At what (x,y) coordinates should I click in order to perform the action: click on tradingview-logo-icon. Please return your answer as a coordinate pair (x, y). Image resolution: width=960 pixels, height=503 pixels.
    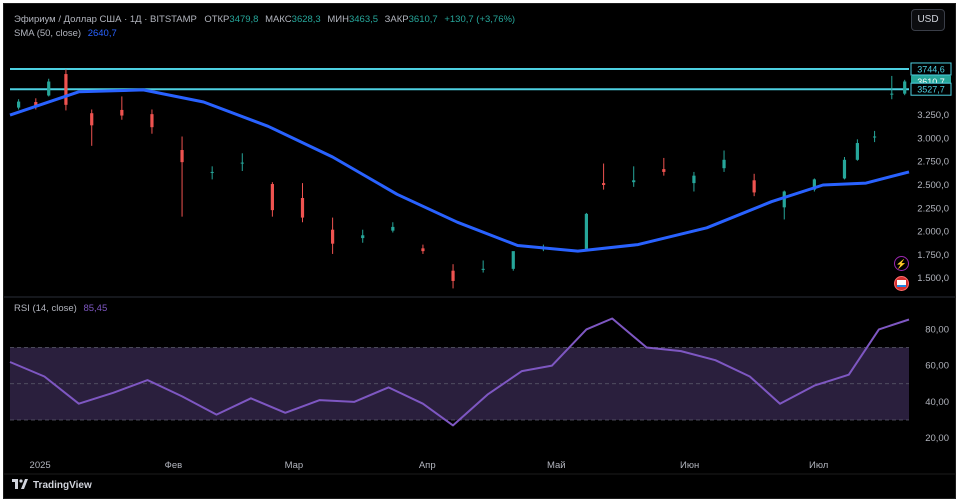
    Looking at the image, I should click on (20, 485).